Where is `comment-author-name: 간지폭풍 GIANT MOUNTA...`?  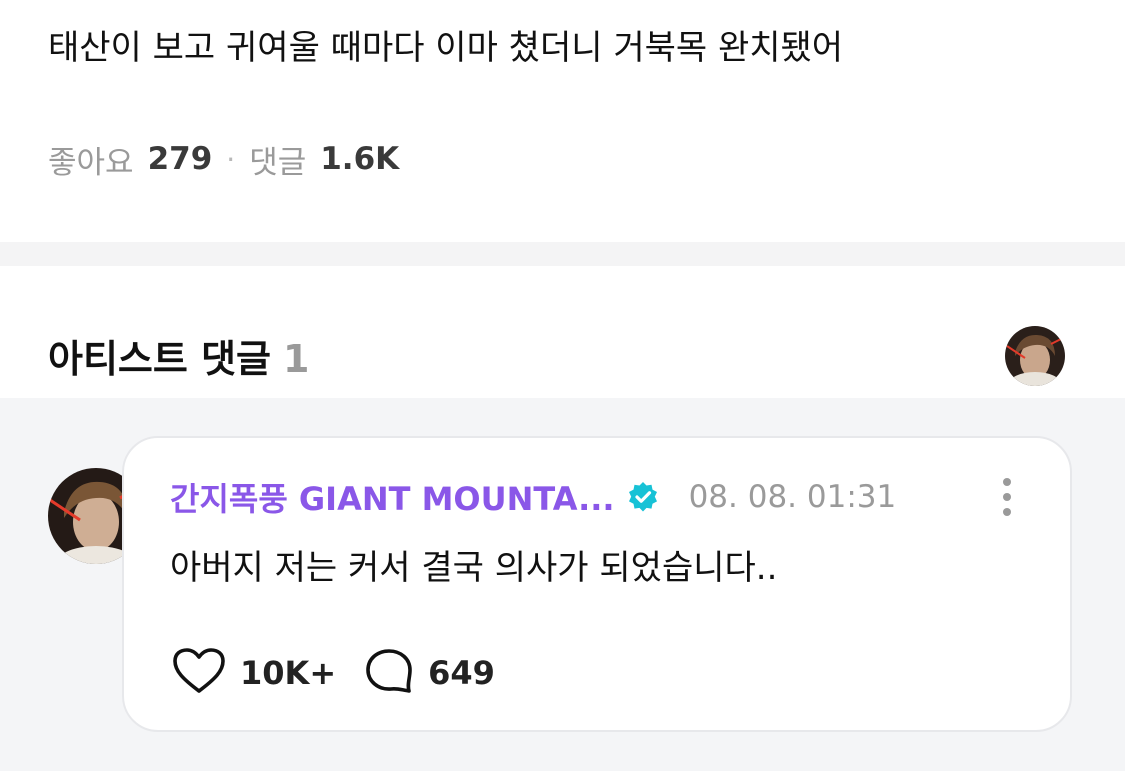
comment-author-name: 간지폭풍 GIANT MOUNTA... is located at coordinates (392, 497).